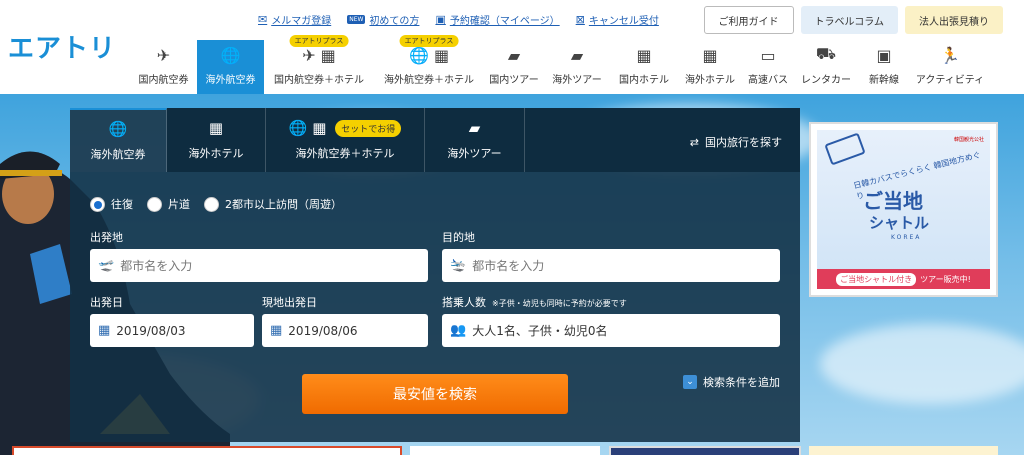 The width and height of the screenshot is (1024, 455). What do you see at coordinates (273, 204) in the screenshot?
I see `radio-multi-city: 2都市以上訪問（周遊）` at bounding box center [273, 204].